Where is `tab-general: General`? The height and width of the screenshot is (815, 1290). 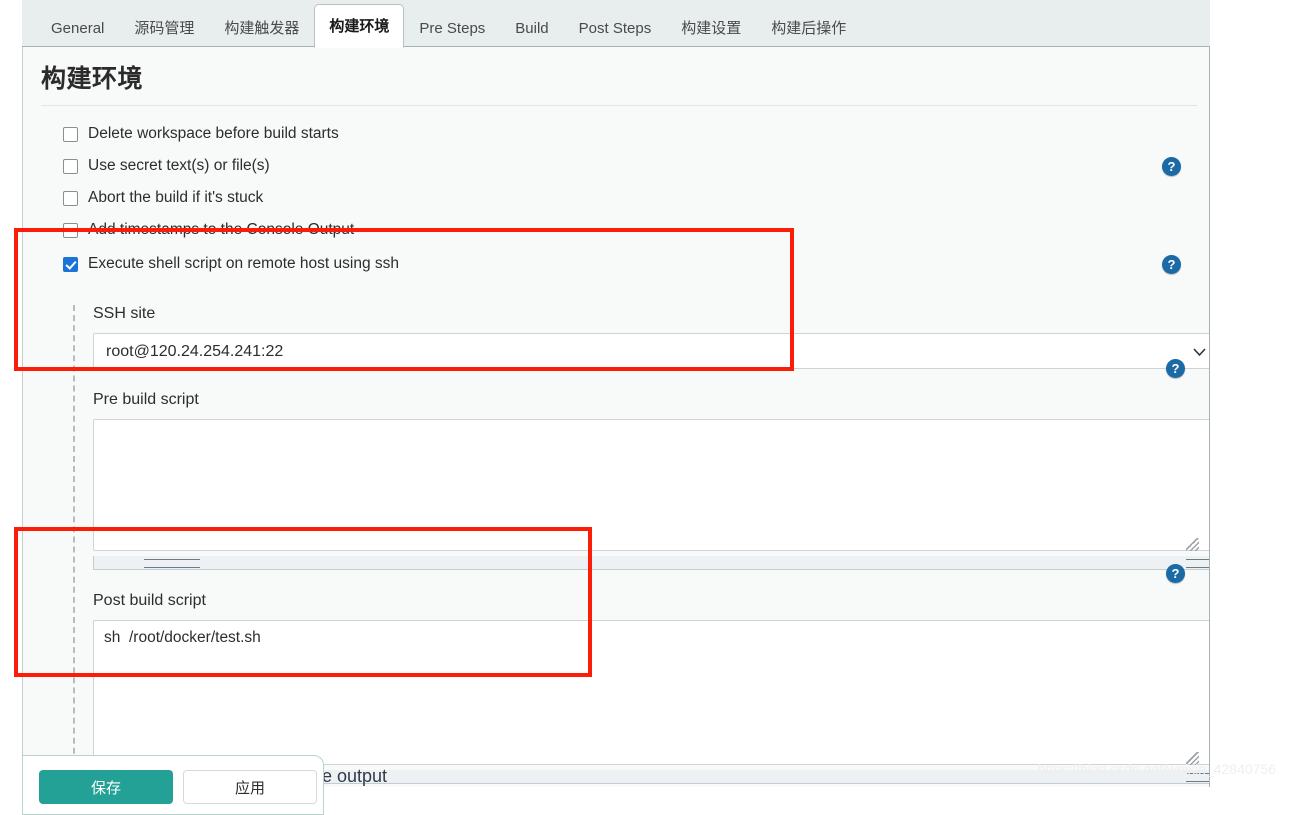
tab-general: General is located at coordinates (77, 28).